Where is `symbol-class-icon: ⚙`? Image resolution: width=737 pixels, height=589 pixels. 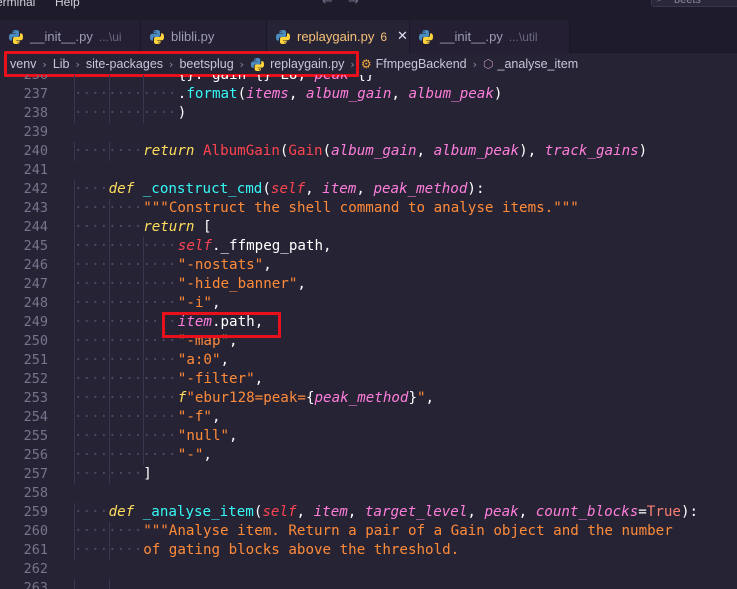
symbol-class-icon: ⚙ is located at coordinates (366, 64).